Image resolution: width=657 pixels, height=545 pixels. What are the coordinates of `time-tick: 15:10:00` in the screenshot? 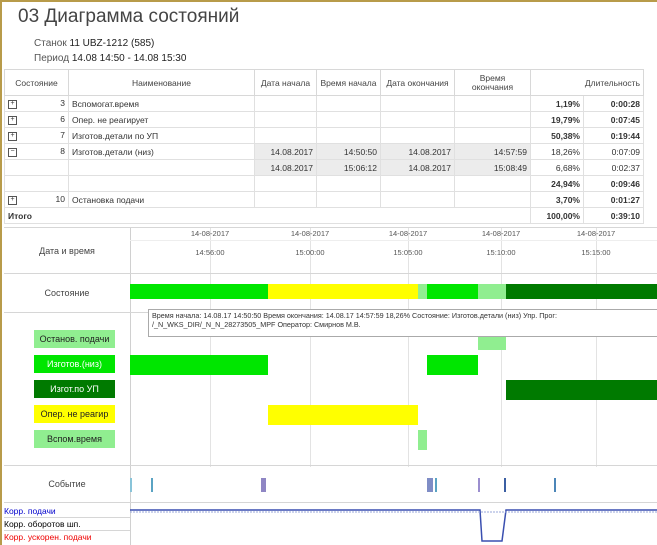 It's located at (501, 252).